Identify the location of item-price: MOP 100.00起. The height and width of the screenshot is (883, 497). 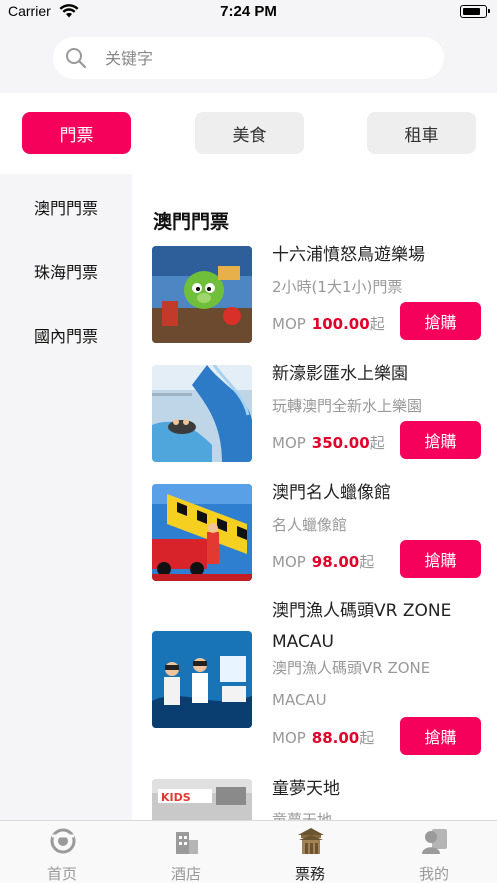
(328, 323).